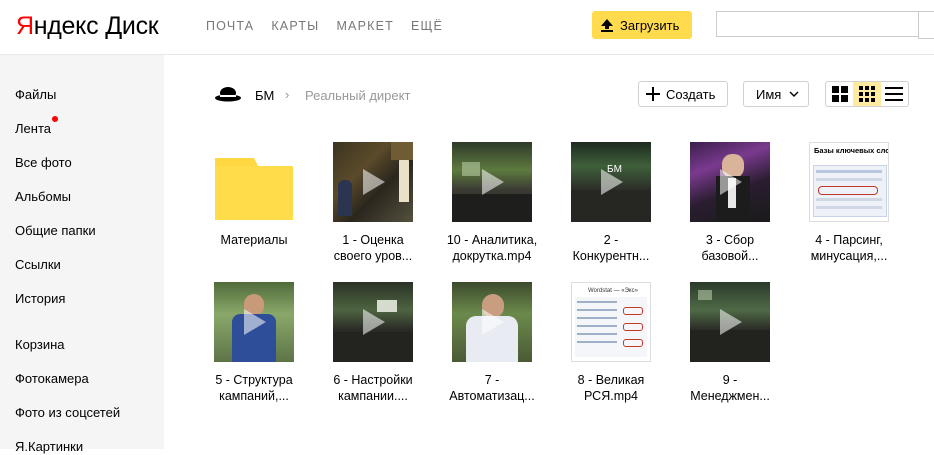 Image resolution: width=934 pixels, height=455 pixels. I want to click on small-grid-icon, so click(866, 94).